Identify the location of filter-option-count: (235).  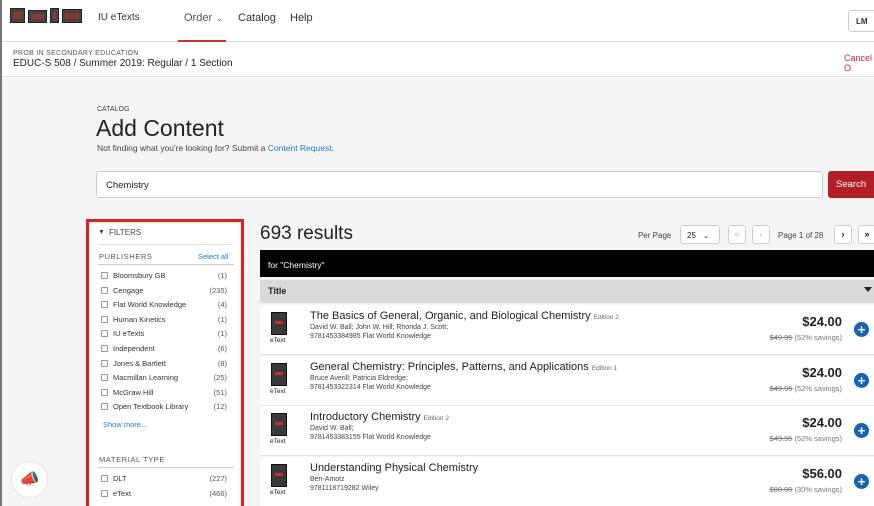
(218, 290).